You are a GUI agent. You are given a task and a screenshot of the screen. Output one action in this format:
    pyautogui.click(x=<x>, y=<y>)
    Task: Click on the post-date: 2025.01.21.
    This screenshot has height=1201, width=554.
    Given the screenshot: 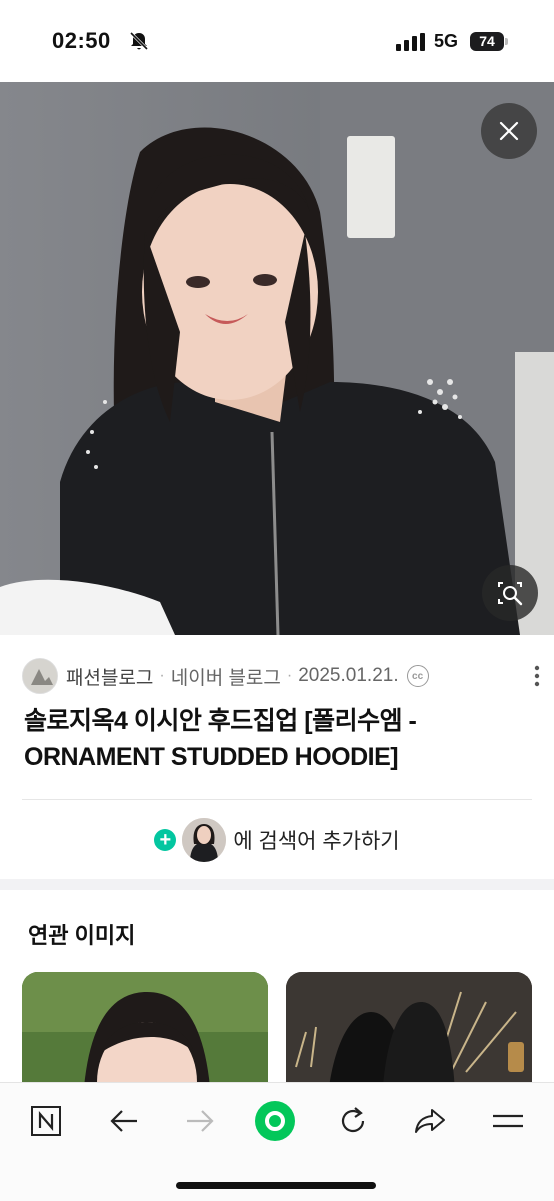 What is the action you would take?
    pyautogui.click(x=348, y=675)
    